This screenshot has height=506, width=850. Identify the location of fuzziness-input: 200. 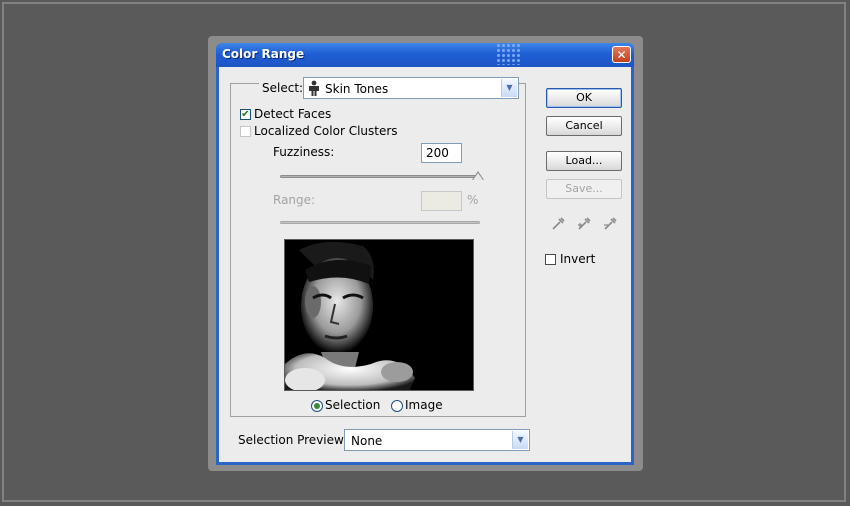
(441, 153).